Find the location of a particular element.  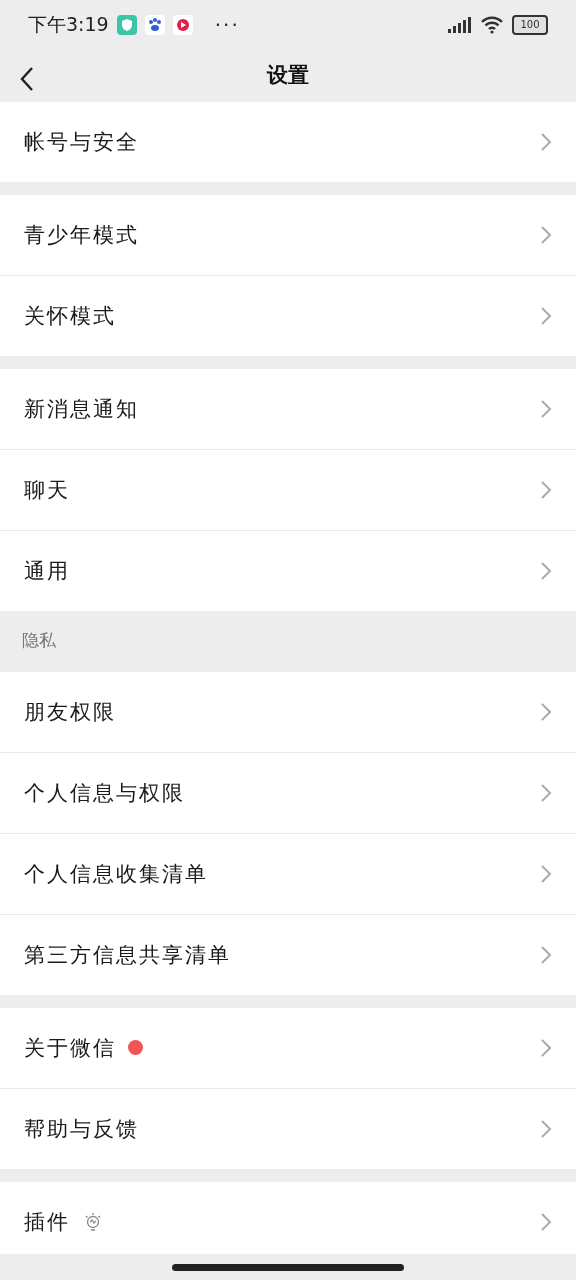

menu-item-label: 个人信息与权限 is located at coordinates (104, 792).